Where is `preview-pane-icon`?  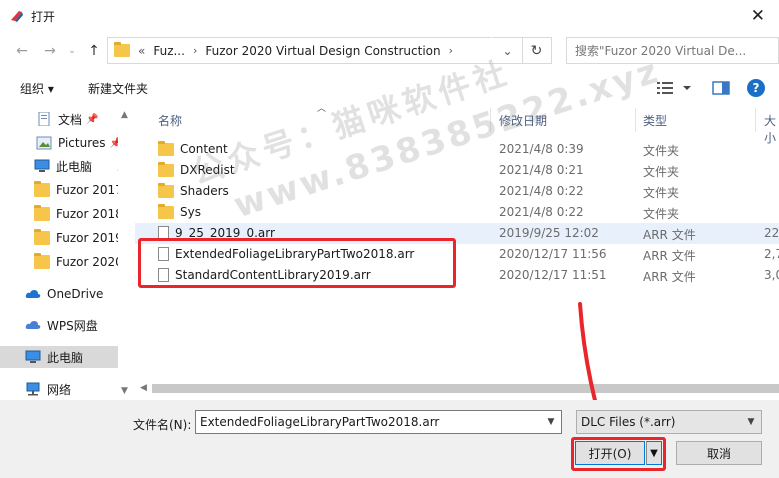
preview-pane-icon is located at coordinates (721, 88).